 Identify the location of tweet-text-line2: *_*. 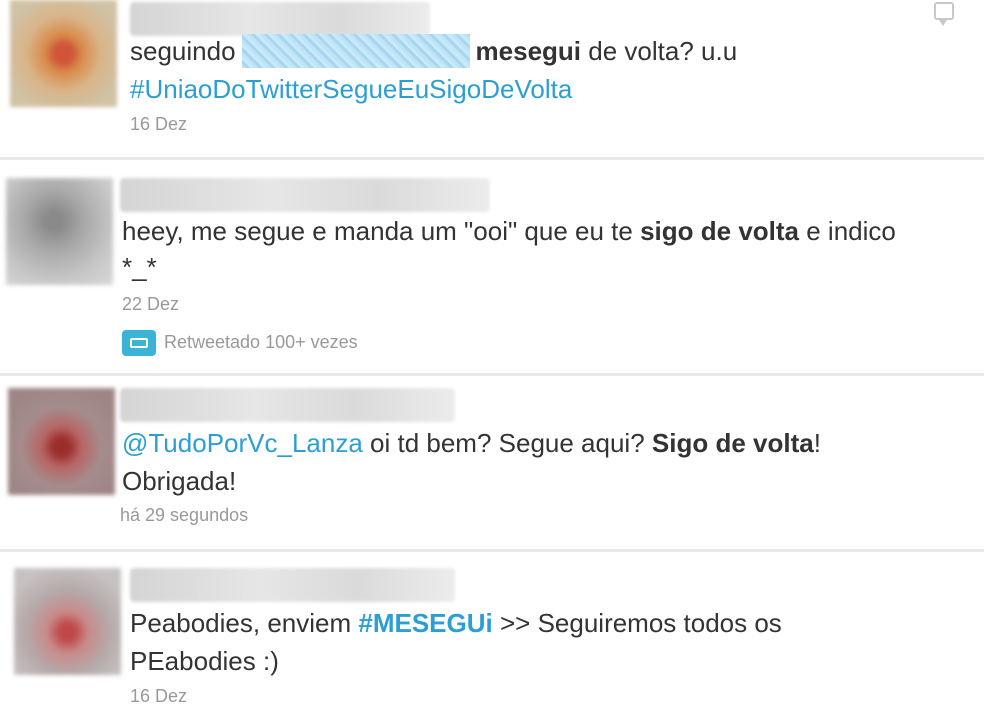
(139, 267).